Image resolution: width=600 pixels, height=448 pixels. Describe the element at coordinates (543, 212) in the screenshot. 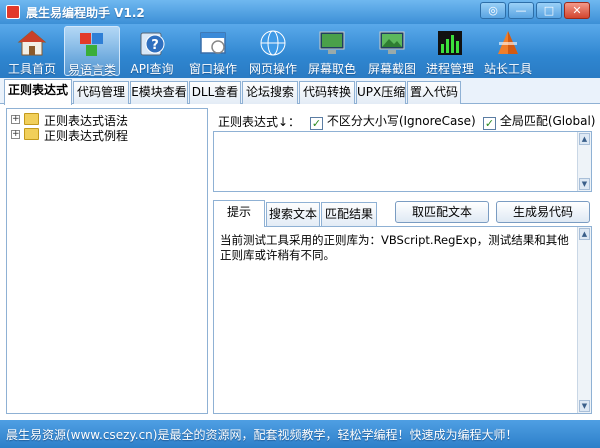

I see `generate-code-button: 生成易代码` at that location.